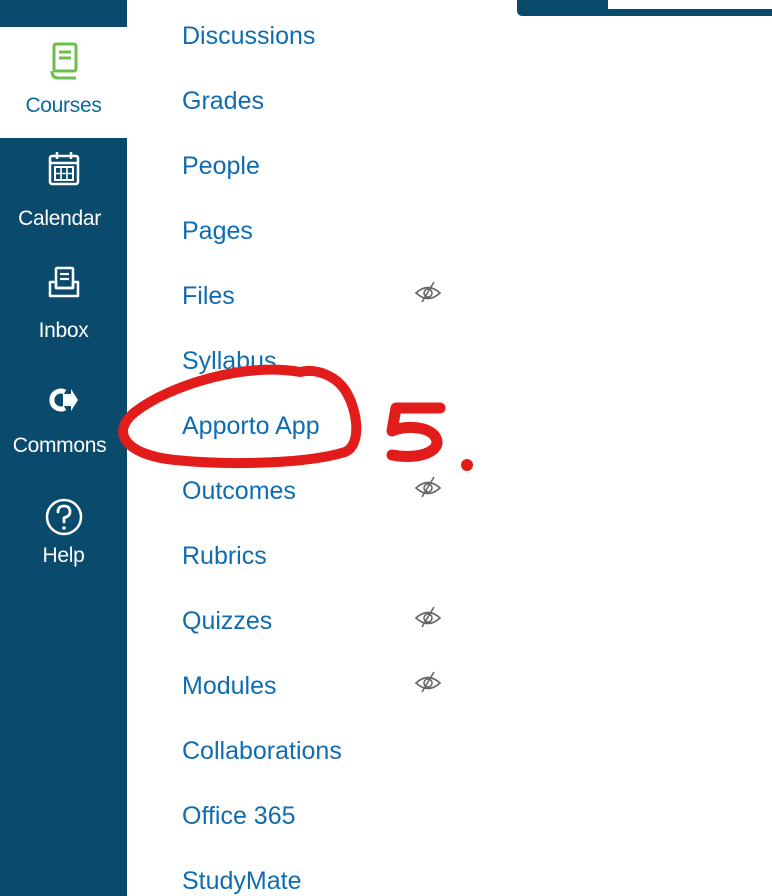 The image size is (772, 896). Describe the element at coordinates (63, 517) in the screenshot. I see `help-question-icon` at that location.